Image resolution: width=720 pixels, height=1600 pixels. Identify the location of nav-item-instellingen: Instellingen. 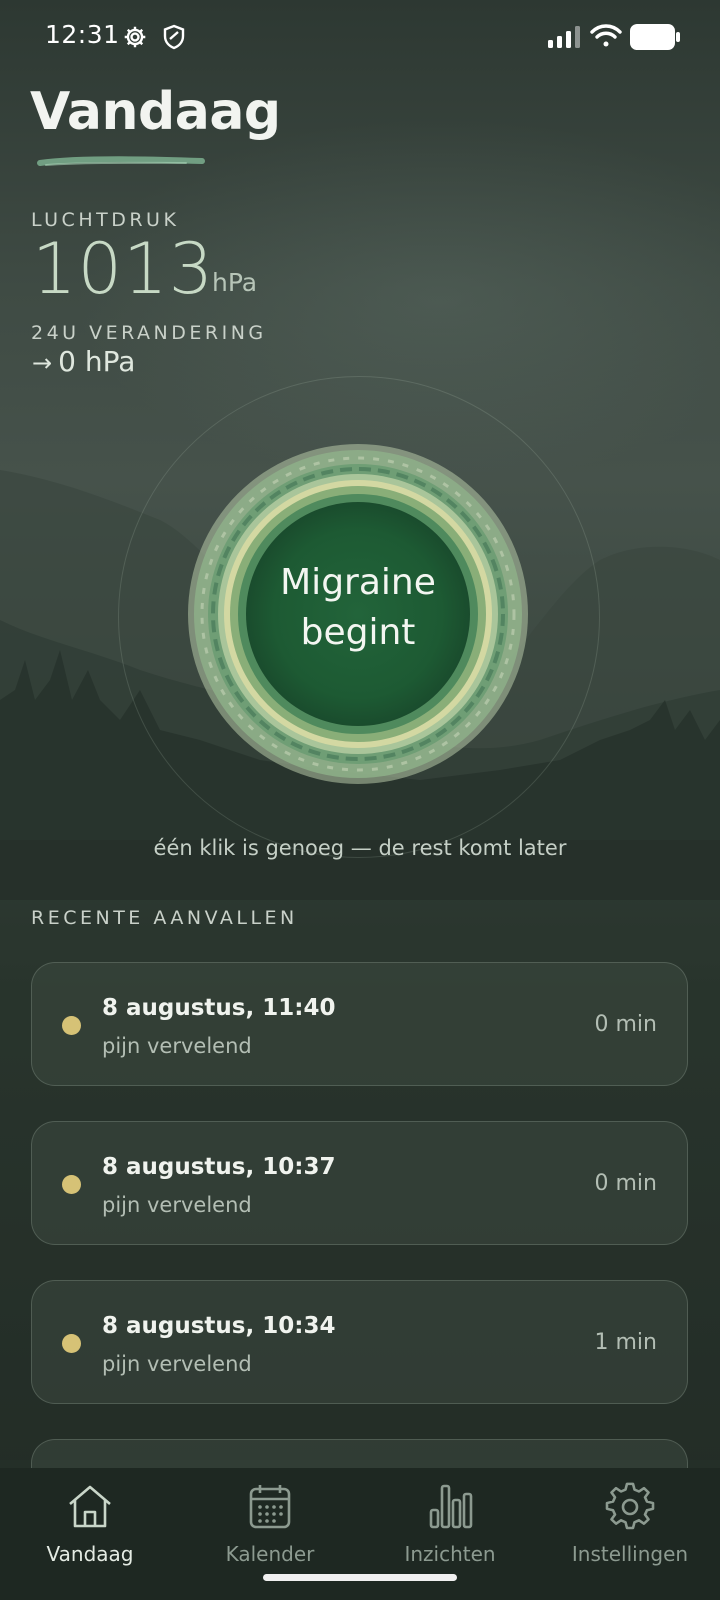
(630, 1534).